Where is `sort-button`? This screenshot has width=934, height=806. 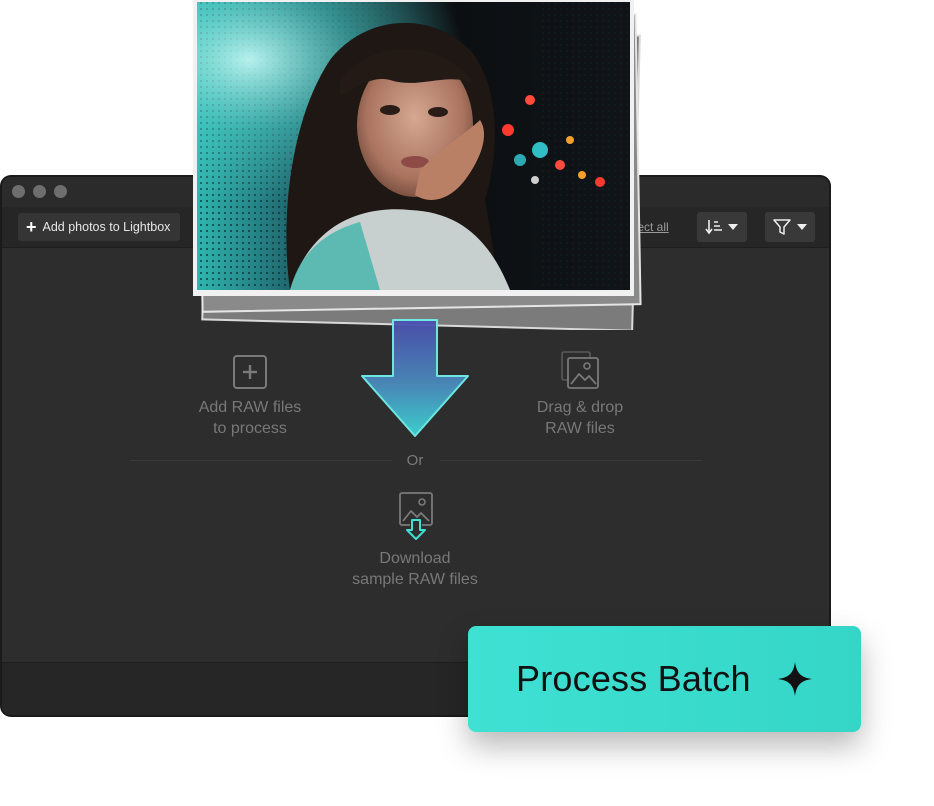 sort-button is located at coordinates (722, 227).